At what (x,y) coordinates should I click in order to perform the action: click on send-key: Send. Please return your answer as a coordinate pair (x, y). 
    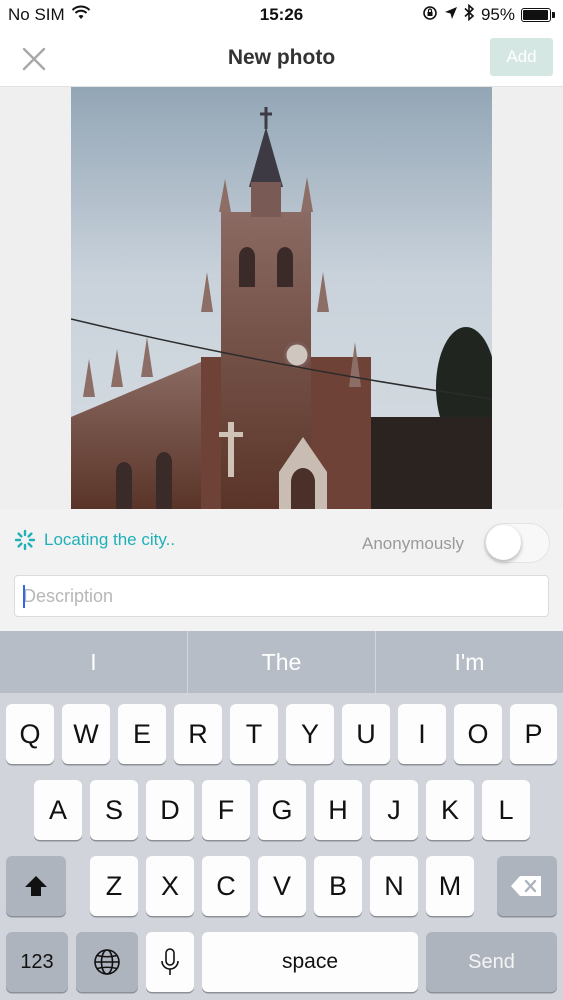
    Looking at the image, I should click on (491, 962).